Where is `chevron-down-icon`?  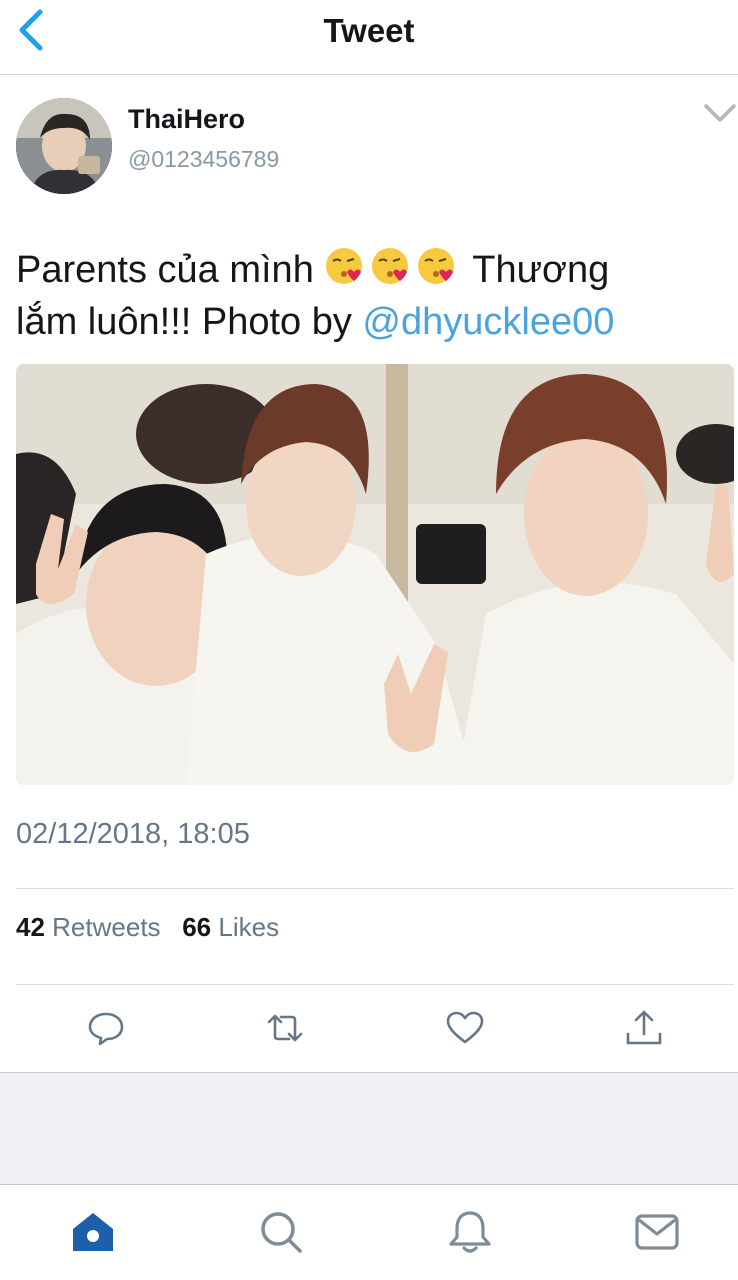
chevron-down-icon is located at coordinates (719, 114).